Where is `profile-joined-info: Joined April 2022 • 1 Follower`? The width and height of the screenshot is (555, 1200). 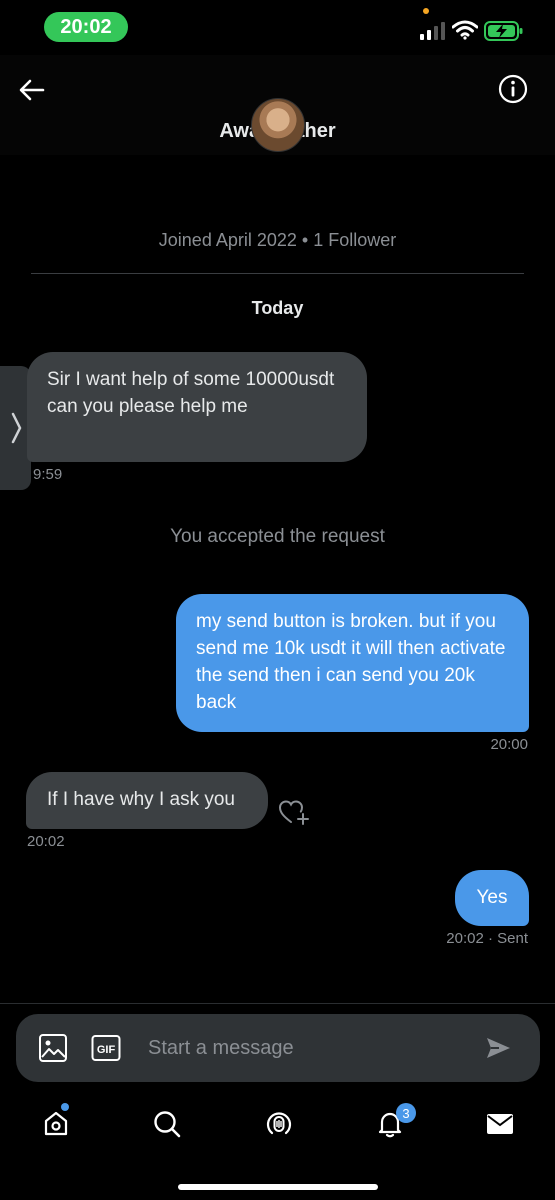 profile-joined-info: Joined April 2022 • 1 Follower is located at coordinates (277, 240).